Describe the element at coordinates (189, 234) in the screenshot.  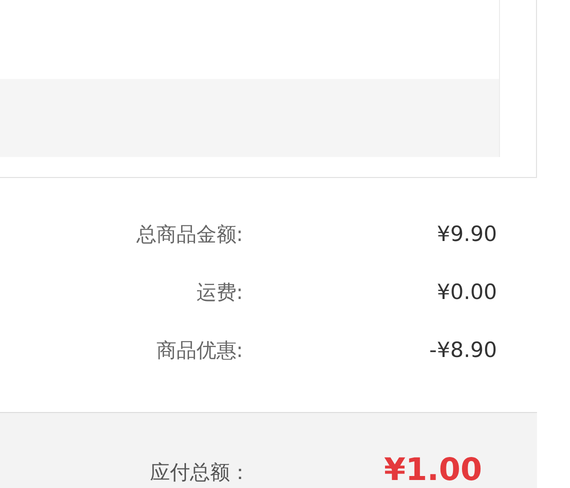
I see `summary-label: 总商品金额:` at that location.